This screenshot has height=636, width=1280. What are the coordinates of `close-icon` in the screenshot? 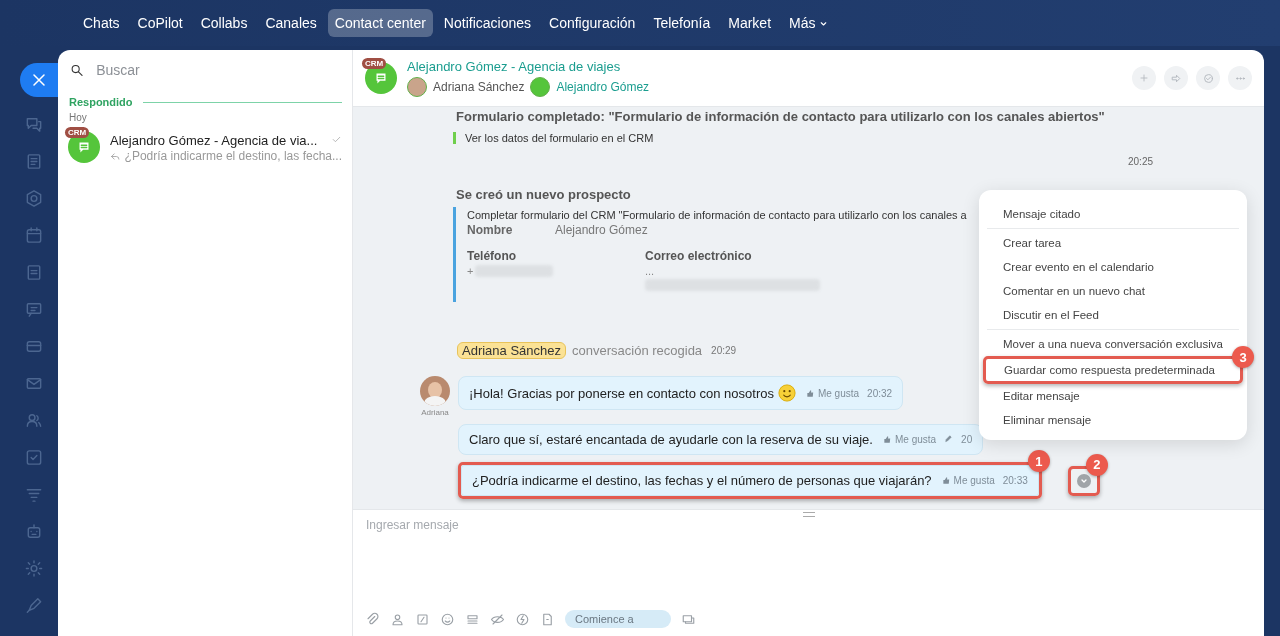 It's located at (39, 80).